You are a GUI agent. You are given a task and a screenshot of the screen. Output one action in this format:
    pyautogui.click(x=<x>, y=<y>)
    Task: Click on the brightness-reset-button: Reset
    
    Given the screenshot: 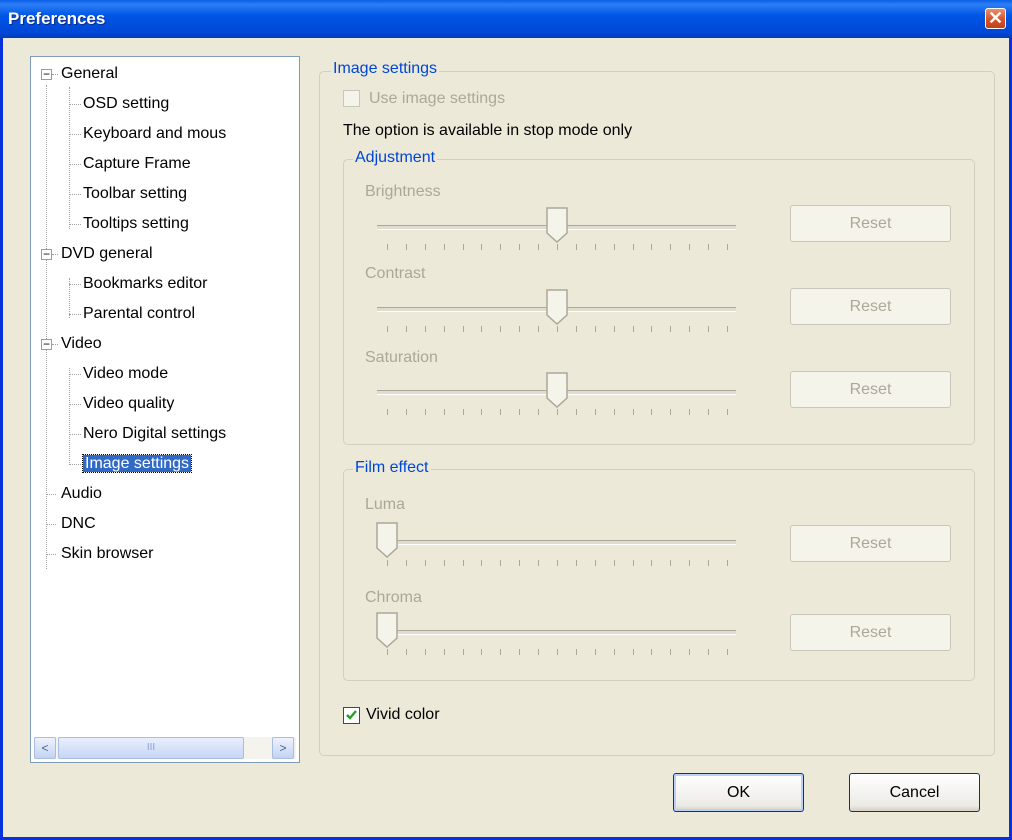 What is the action you would take?
    pyautogui.click(x=870, y=223)
    